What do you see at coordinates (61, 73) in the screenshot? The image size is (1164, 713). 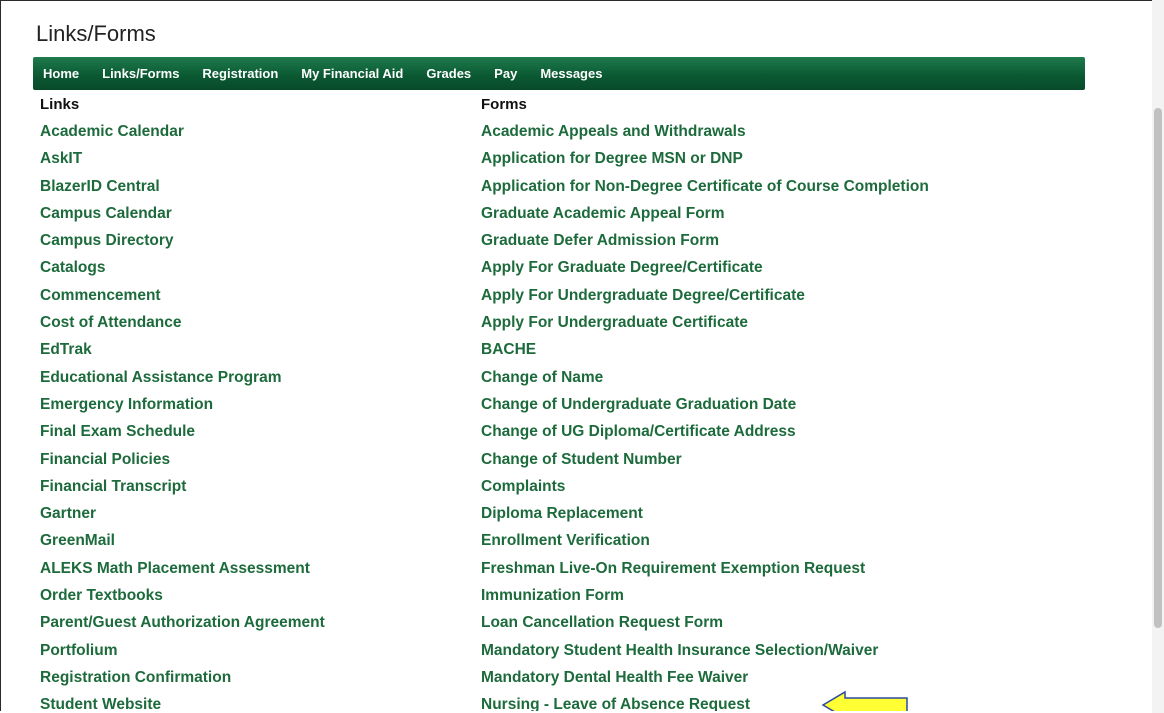 I see `nav-item-home: Home` at bounding box center [61, 73].